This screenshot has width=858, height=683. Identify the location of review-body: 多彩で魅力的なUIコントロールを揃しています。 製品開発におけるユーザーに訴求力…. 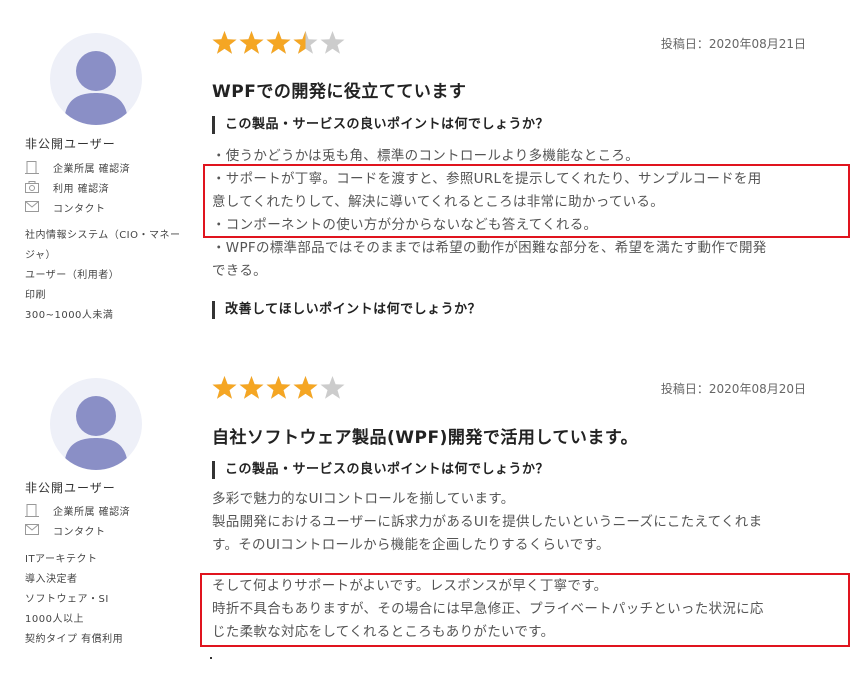
(512, 522).